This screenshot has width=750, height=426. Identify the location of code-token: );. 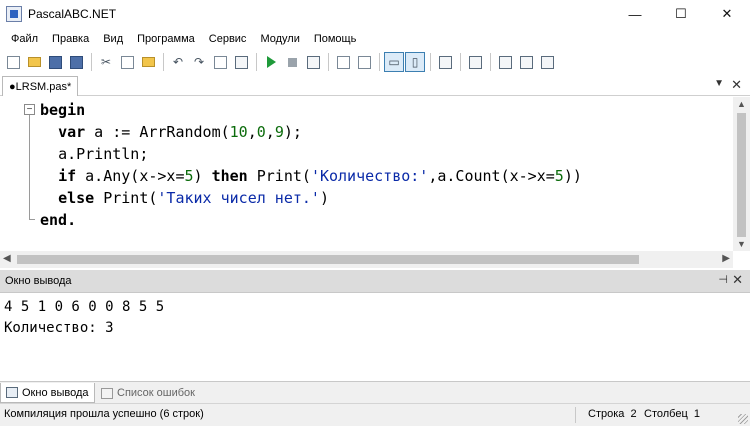
(292, 132).